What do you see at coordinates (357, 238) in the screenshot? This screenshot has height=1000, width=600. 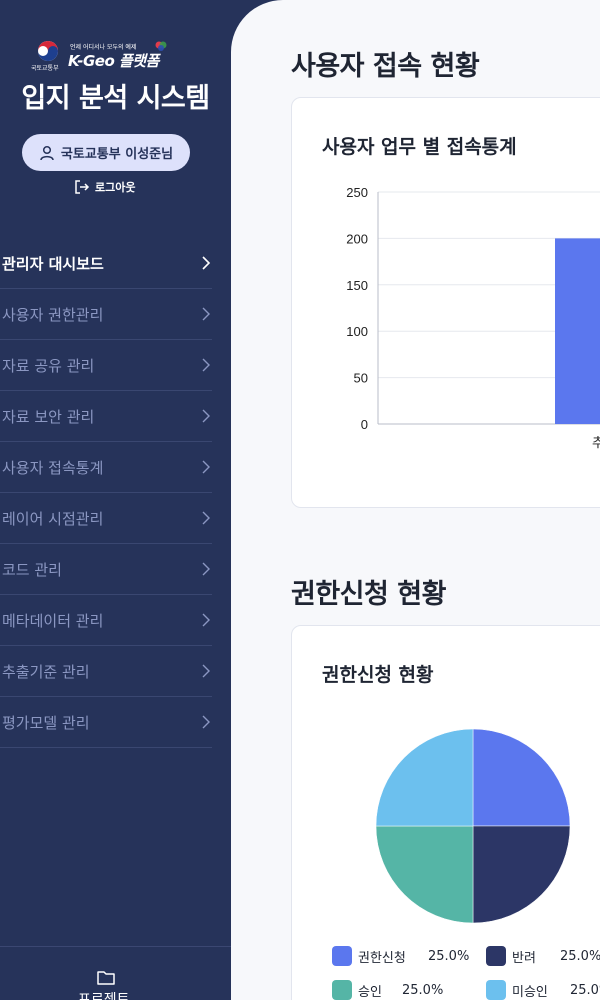 I see `y-tick-label: 200` at bounding box center [357, 238].